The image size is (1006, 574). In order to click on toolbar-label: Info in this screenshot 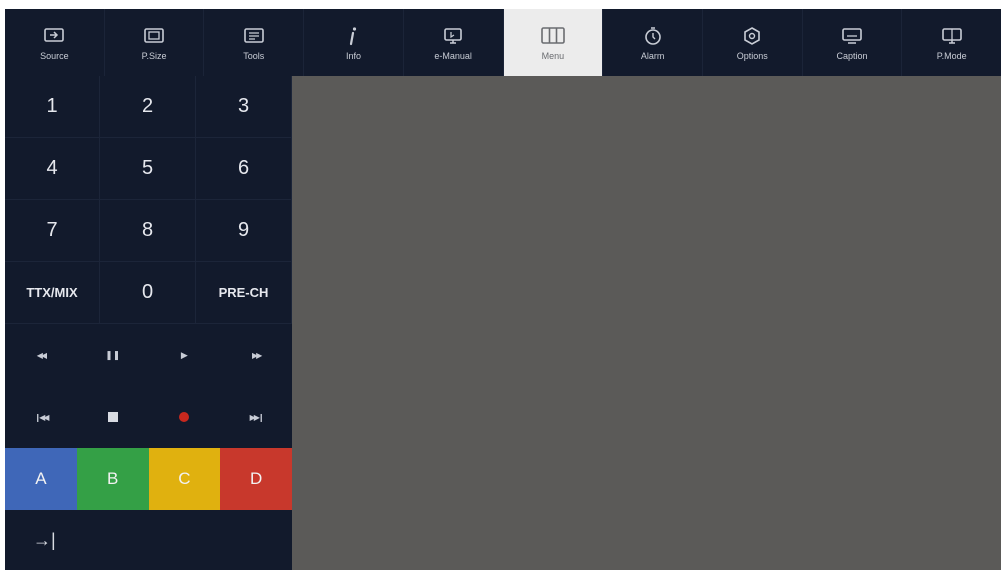, I will do `click(353, 55)`.